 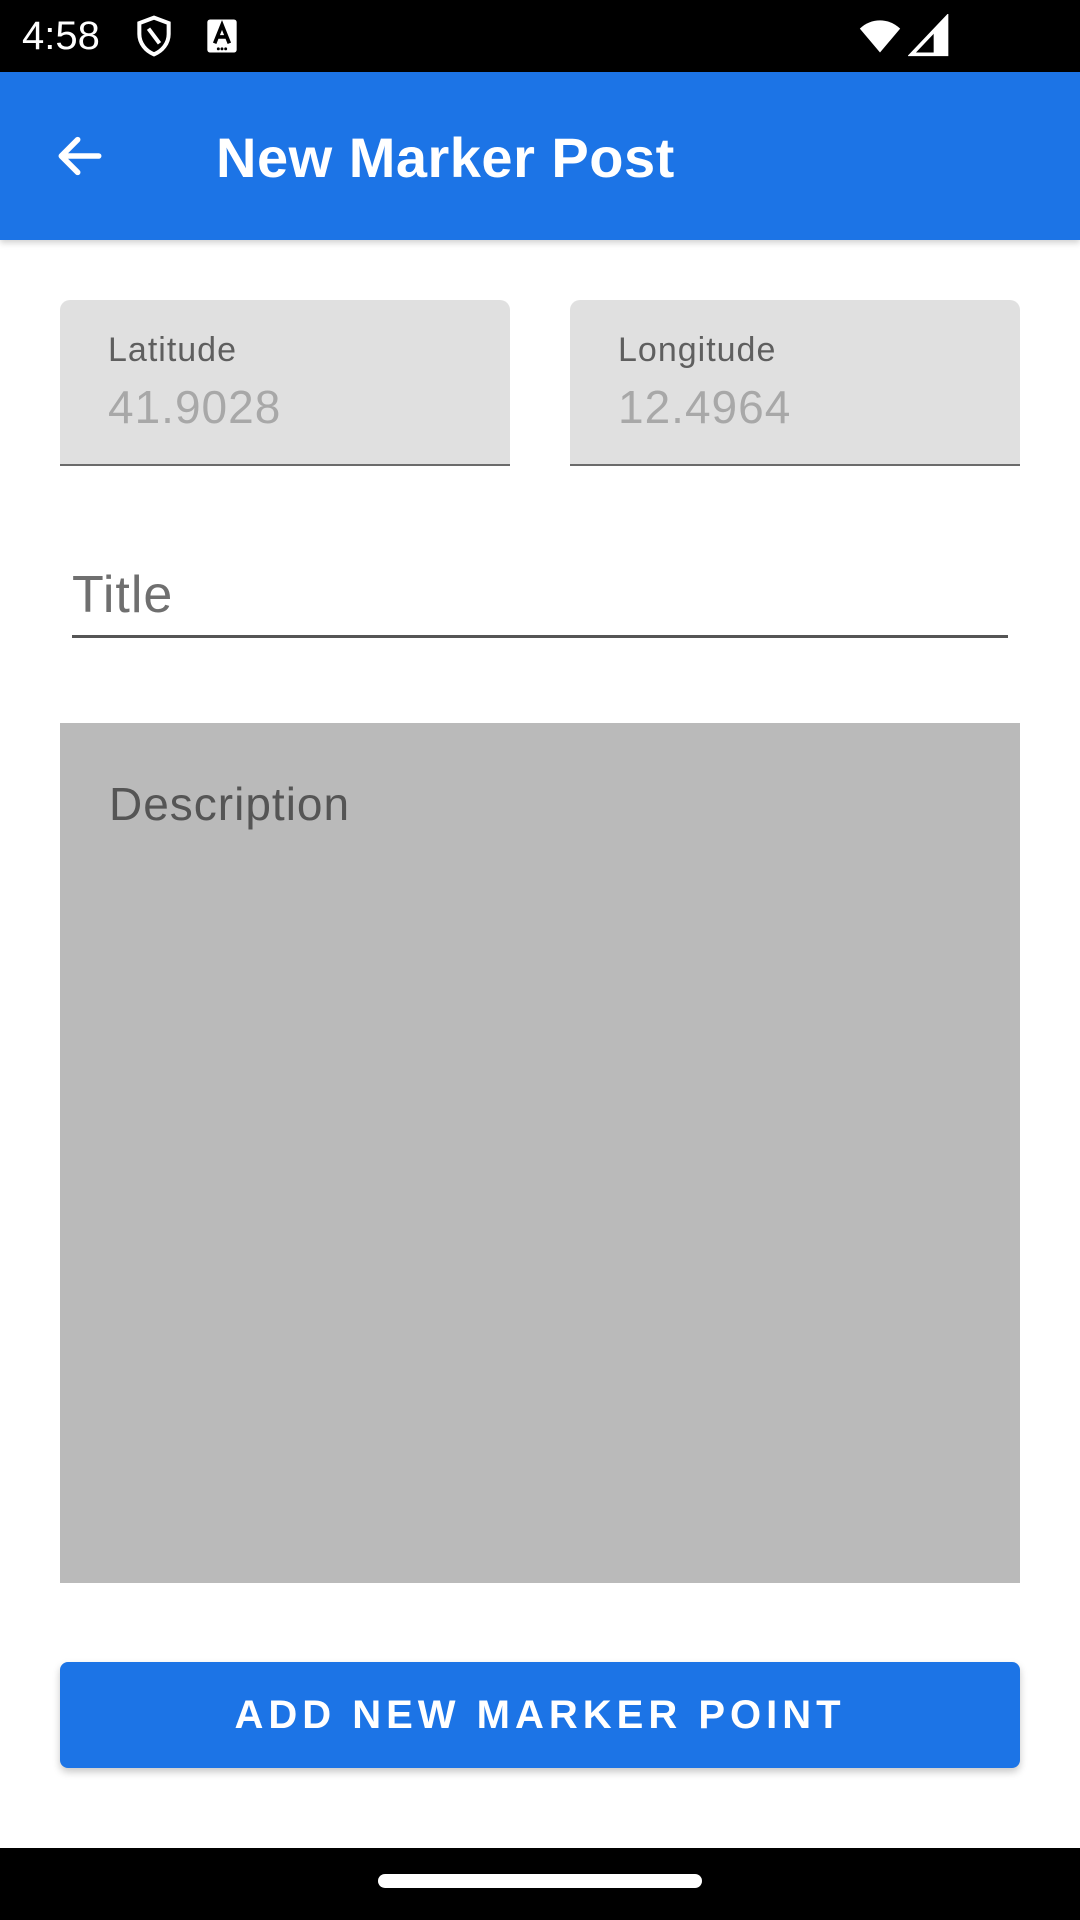 What do you see at coordinates (445, 157) in the screenshot?
I see `page-title: New Marker Post` at bounding box center [445, 157].